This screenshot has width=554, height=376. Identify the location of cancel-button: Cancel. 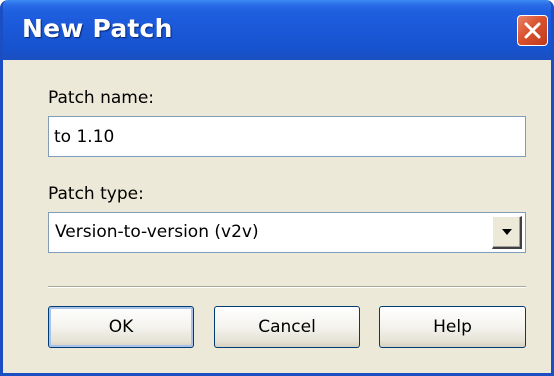
(287, 327).